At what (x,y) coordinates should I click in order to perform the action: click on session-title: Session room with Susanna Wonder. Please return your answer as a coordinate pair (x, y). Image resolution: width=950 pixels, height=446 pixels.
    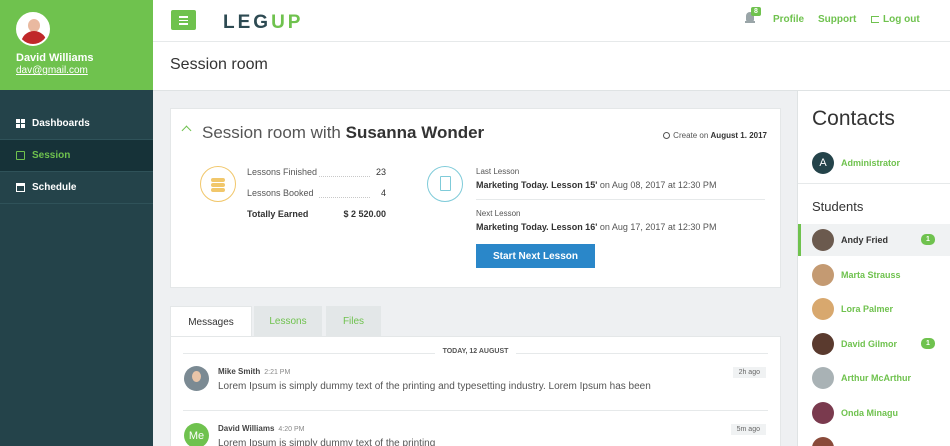
    Looking at the image, I should click on (343, 132).